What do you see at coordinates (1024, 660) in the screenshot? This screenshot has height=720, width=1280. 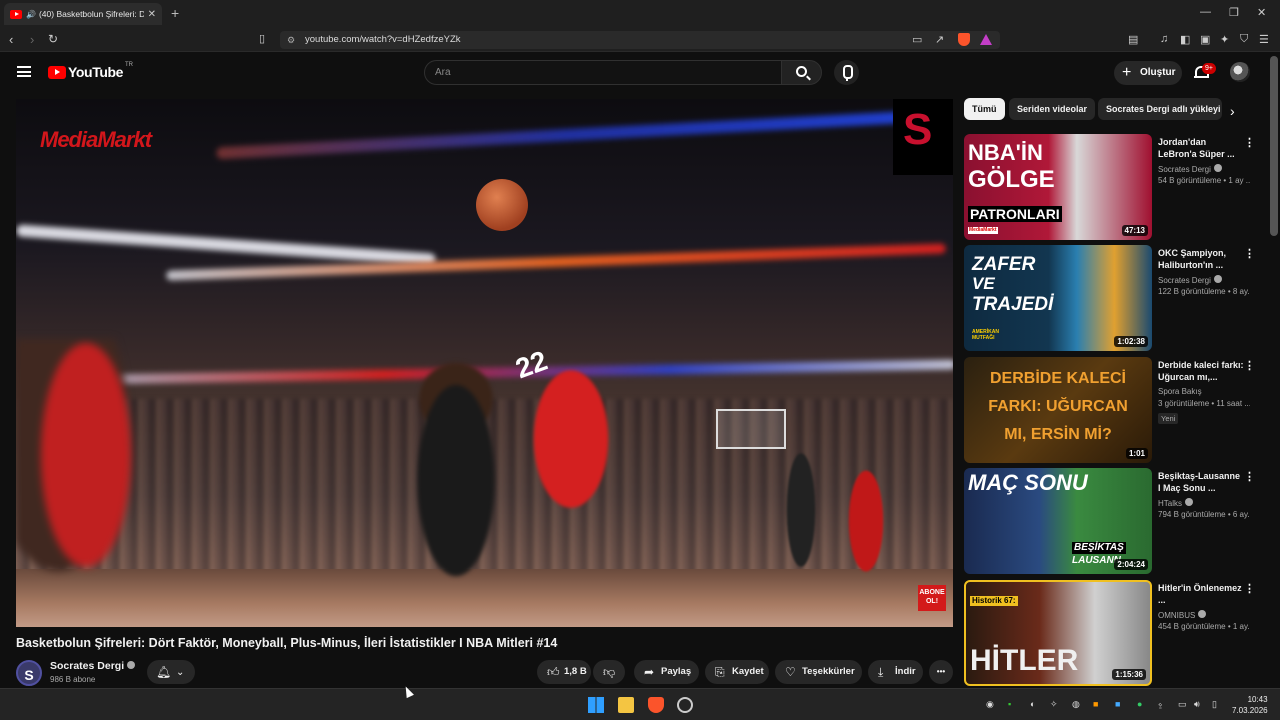 I see `thumb-text-line: HİTLER` at bounding box center [1024, 660].